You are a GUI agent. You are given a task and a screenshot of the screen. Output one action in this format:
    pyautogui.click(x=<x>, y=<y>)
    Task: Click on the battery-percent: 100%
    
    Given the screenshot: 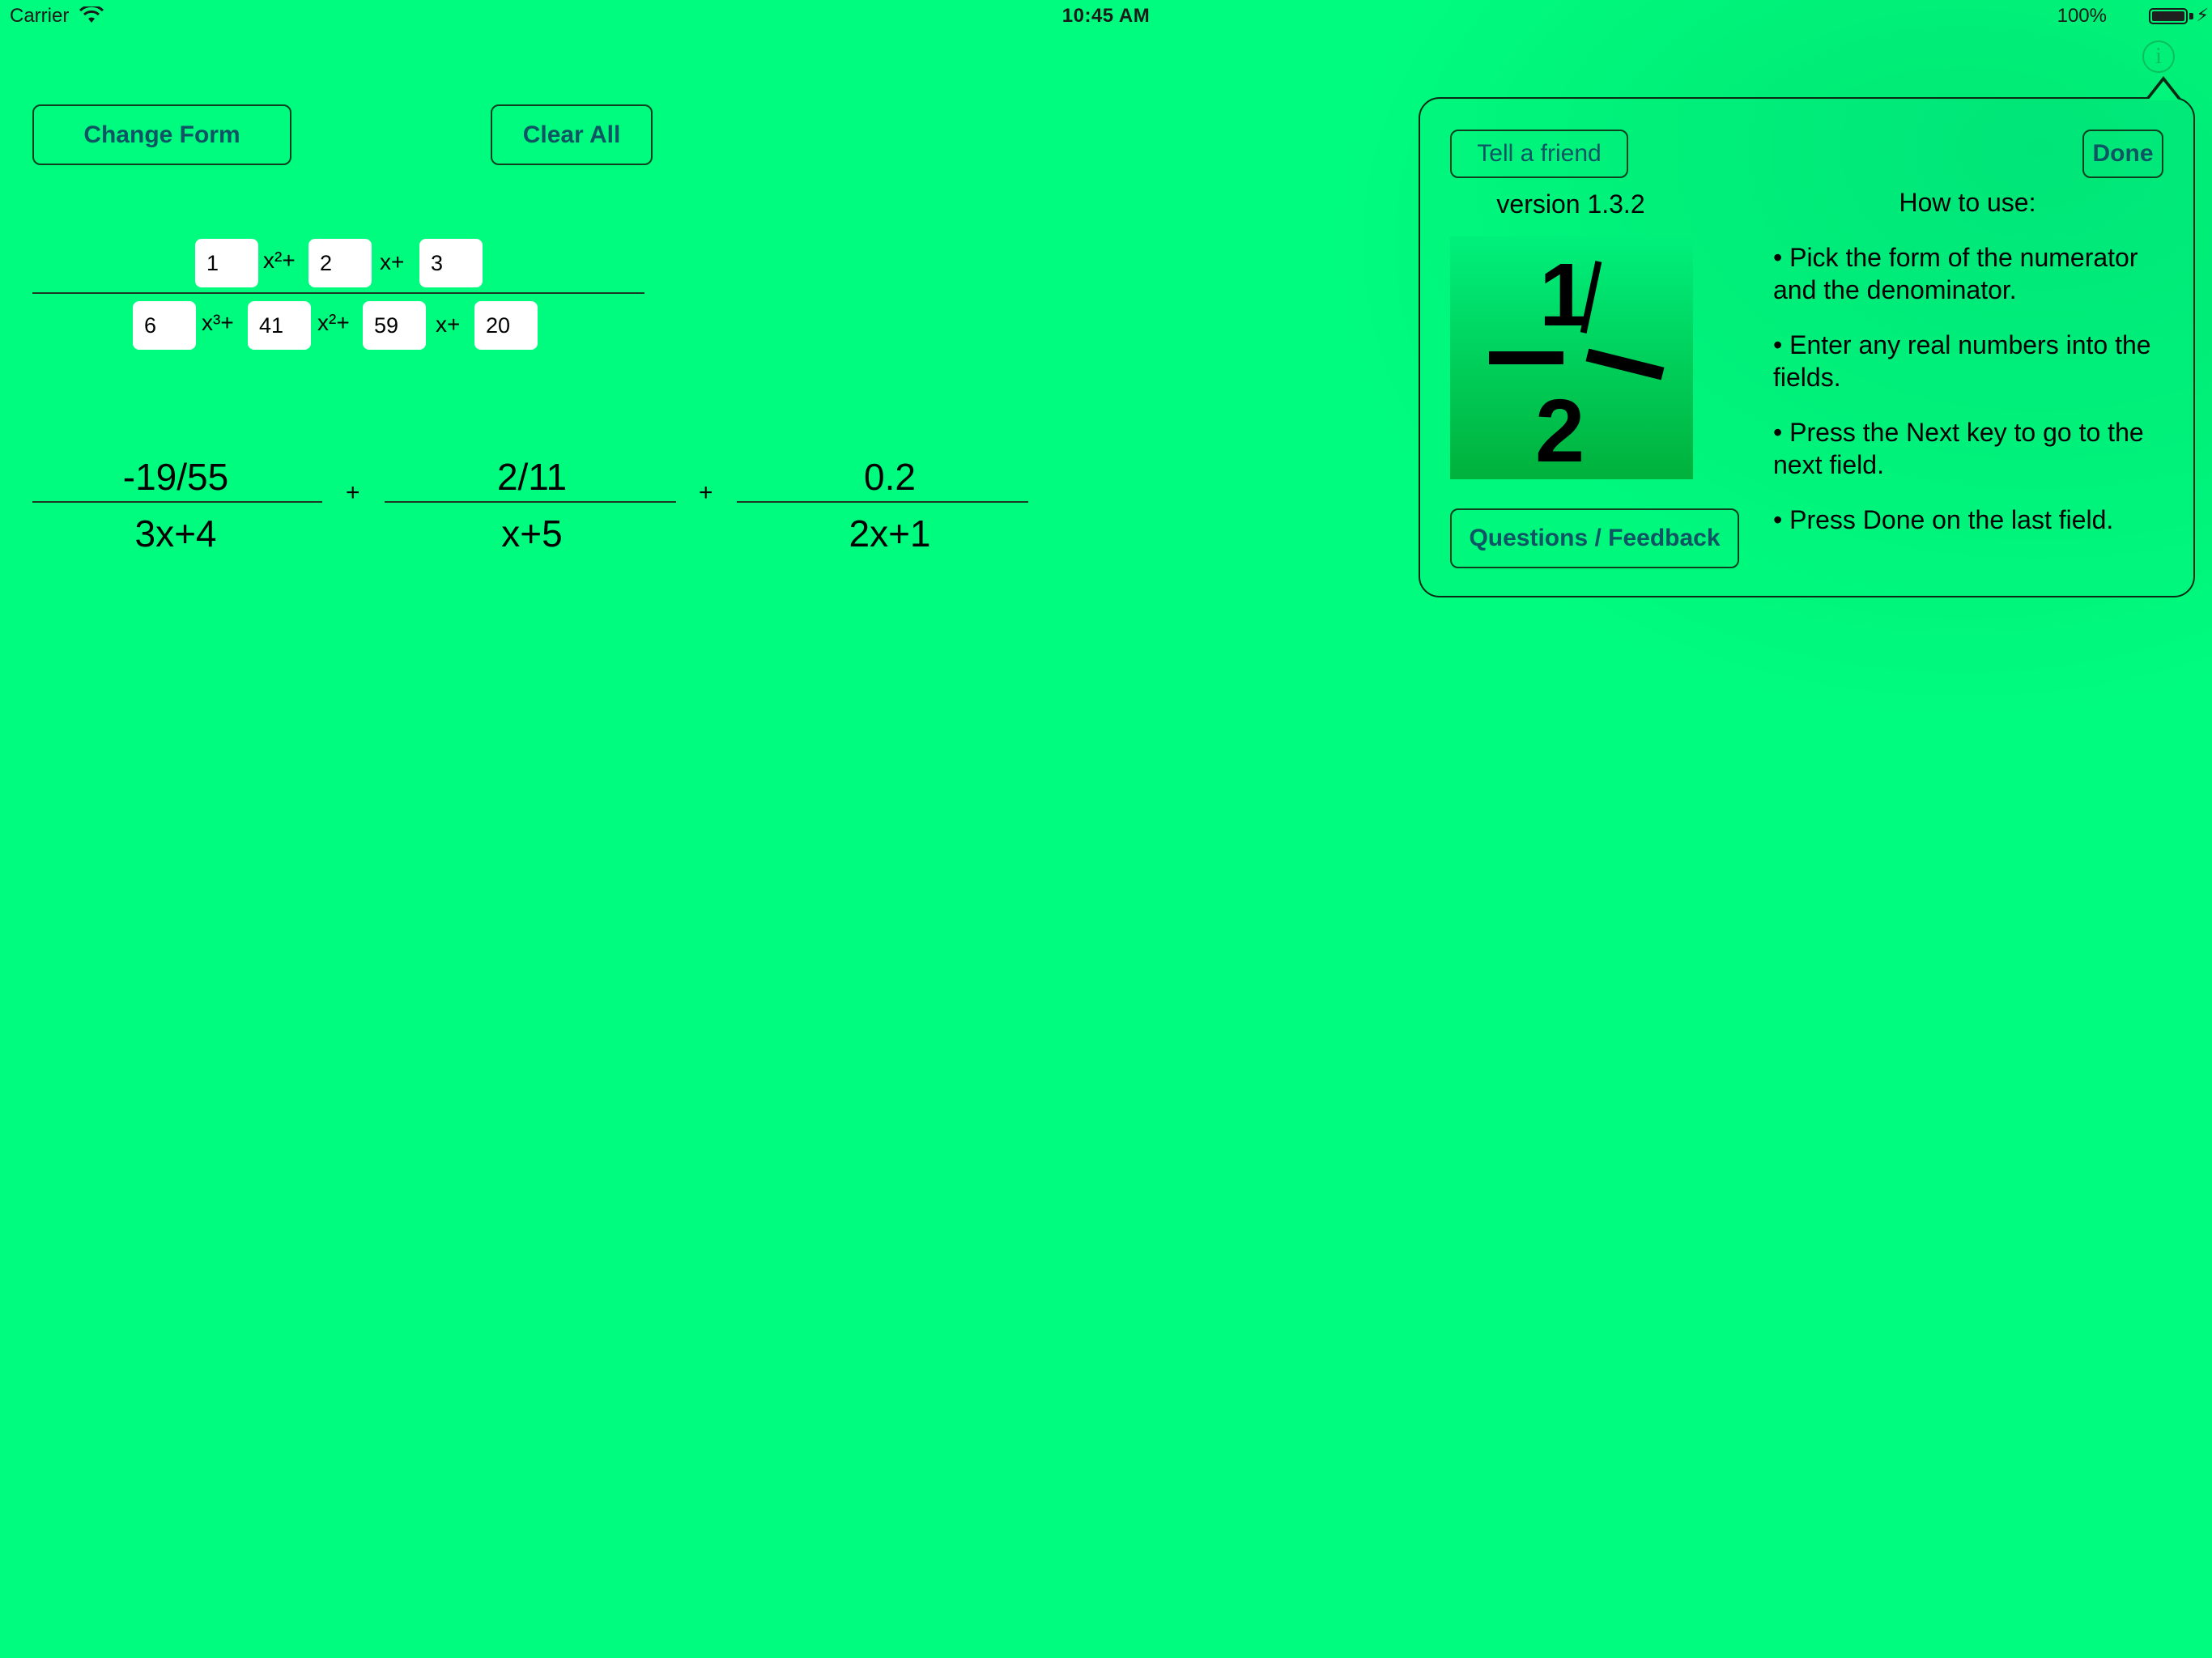 What is the action you would take?
    pyautogui.click(x=2082, y=16)
    